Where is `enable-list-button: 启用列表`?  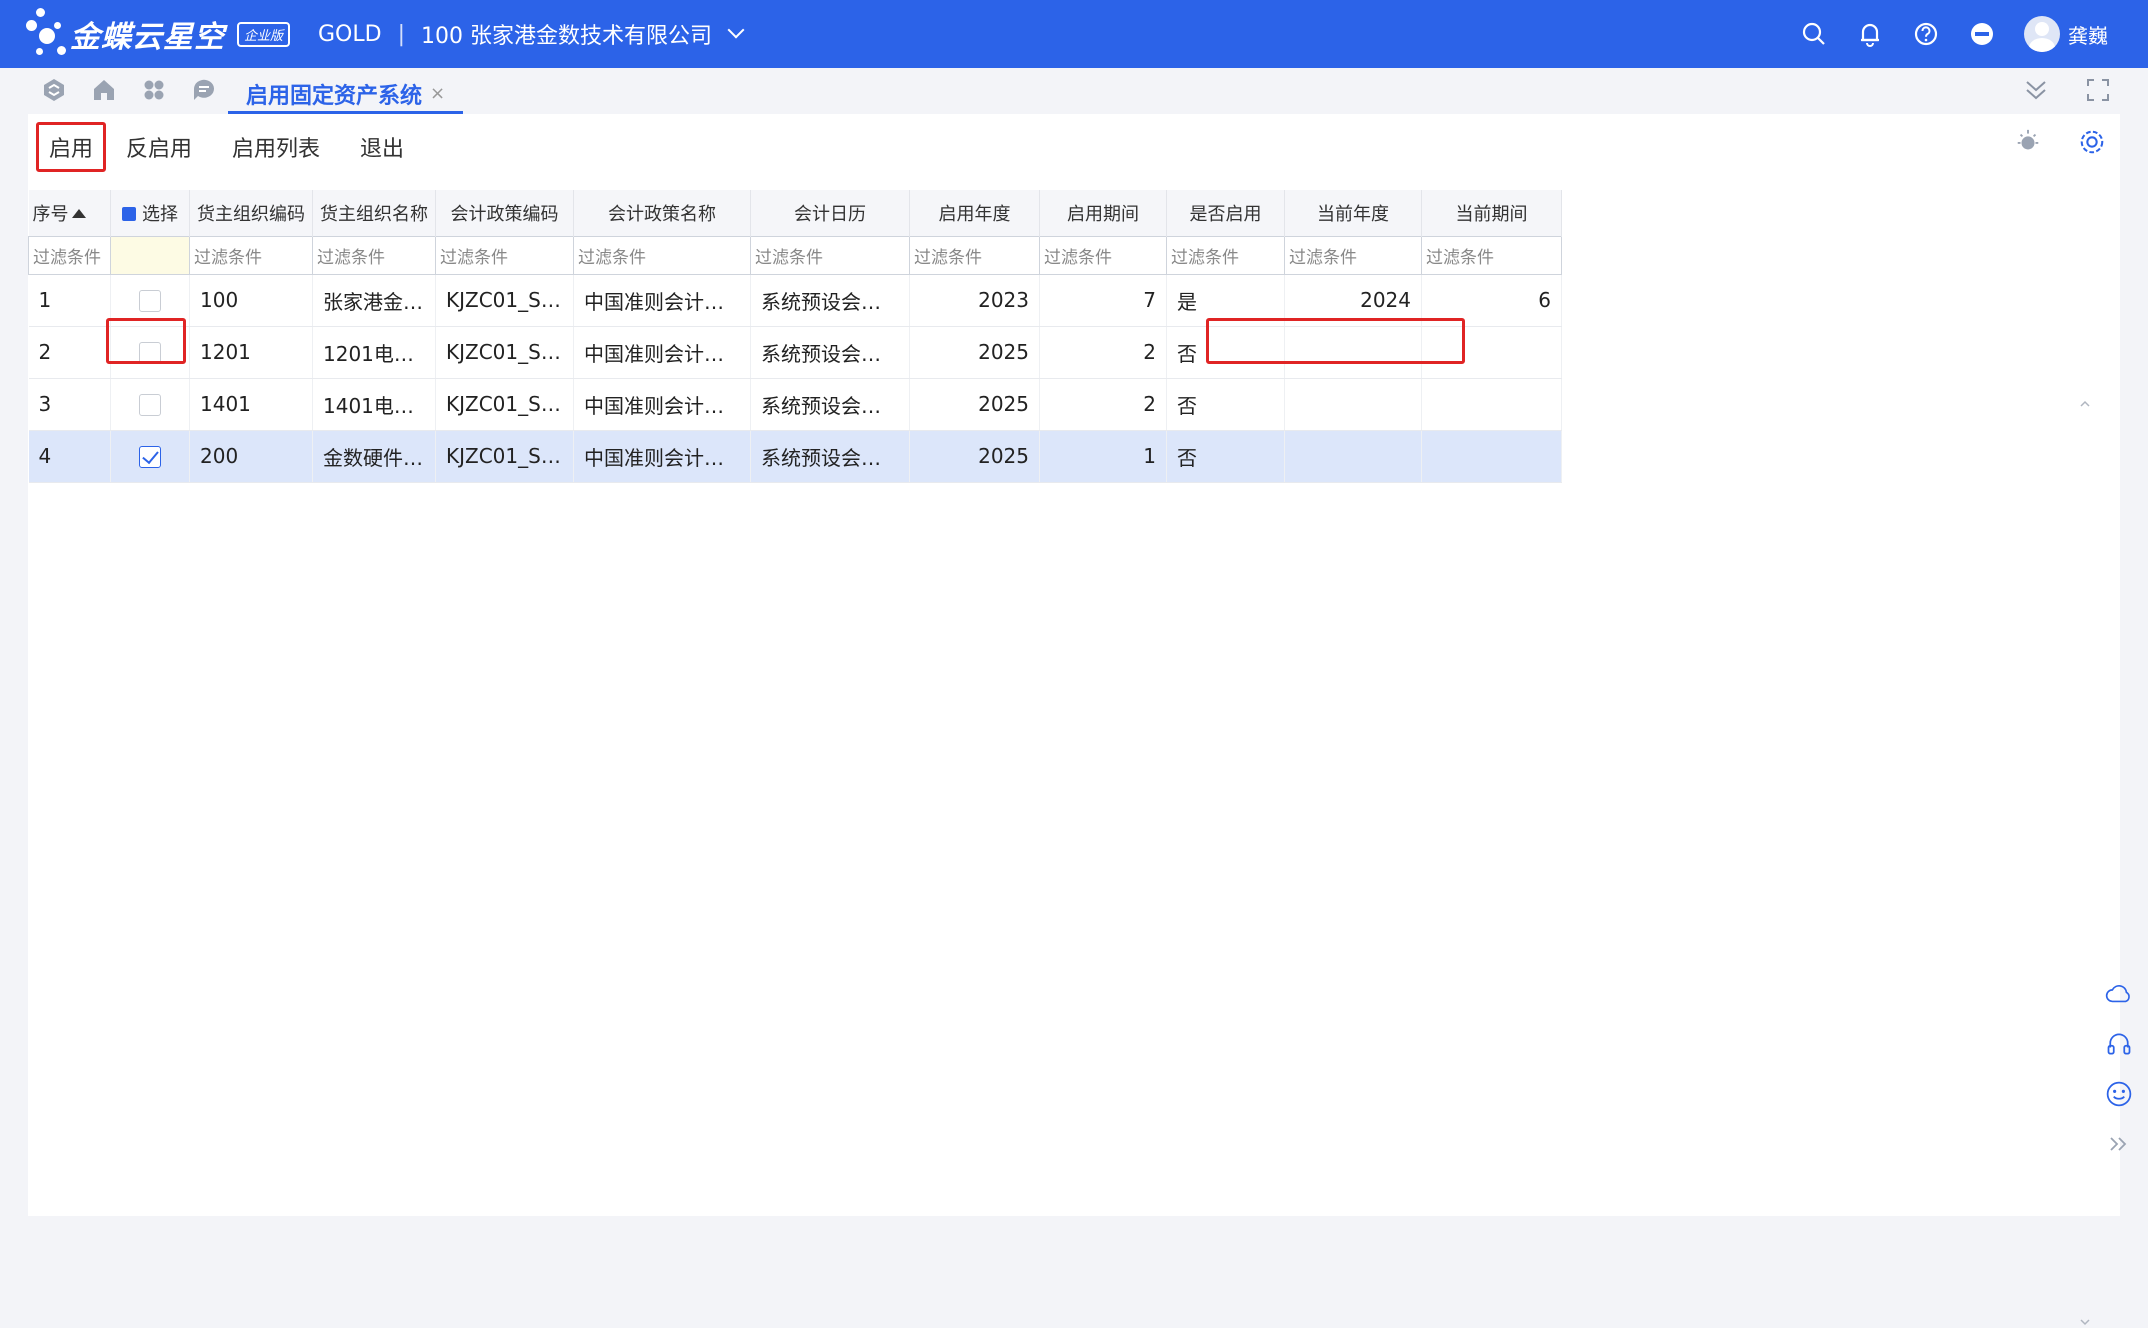 enable-list-button: 启用列表 is located at coordinates (276, 147).